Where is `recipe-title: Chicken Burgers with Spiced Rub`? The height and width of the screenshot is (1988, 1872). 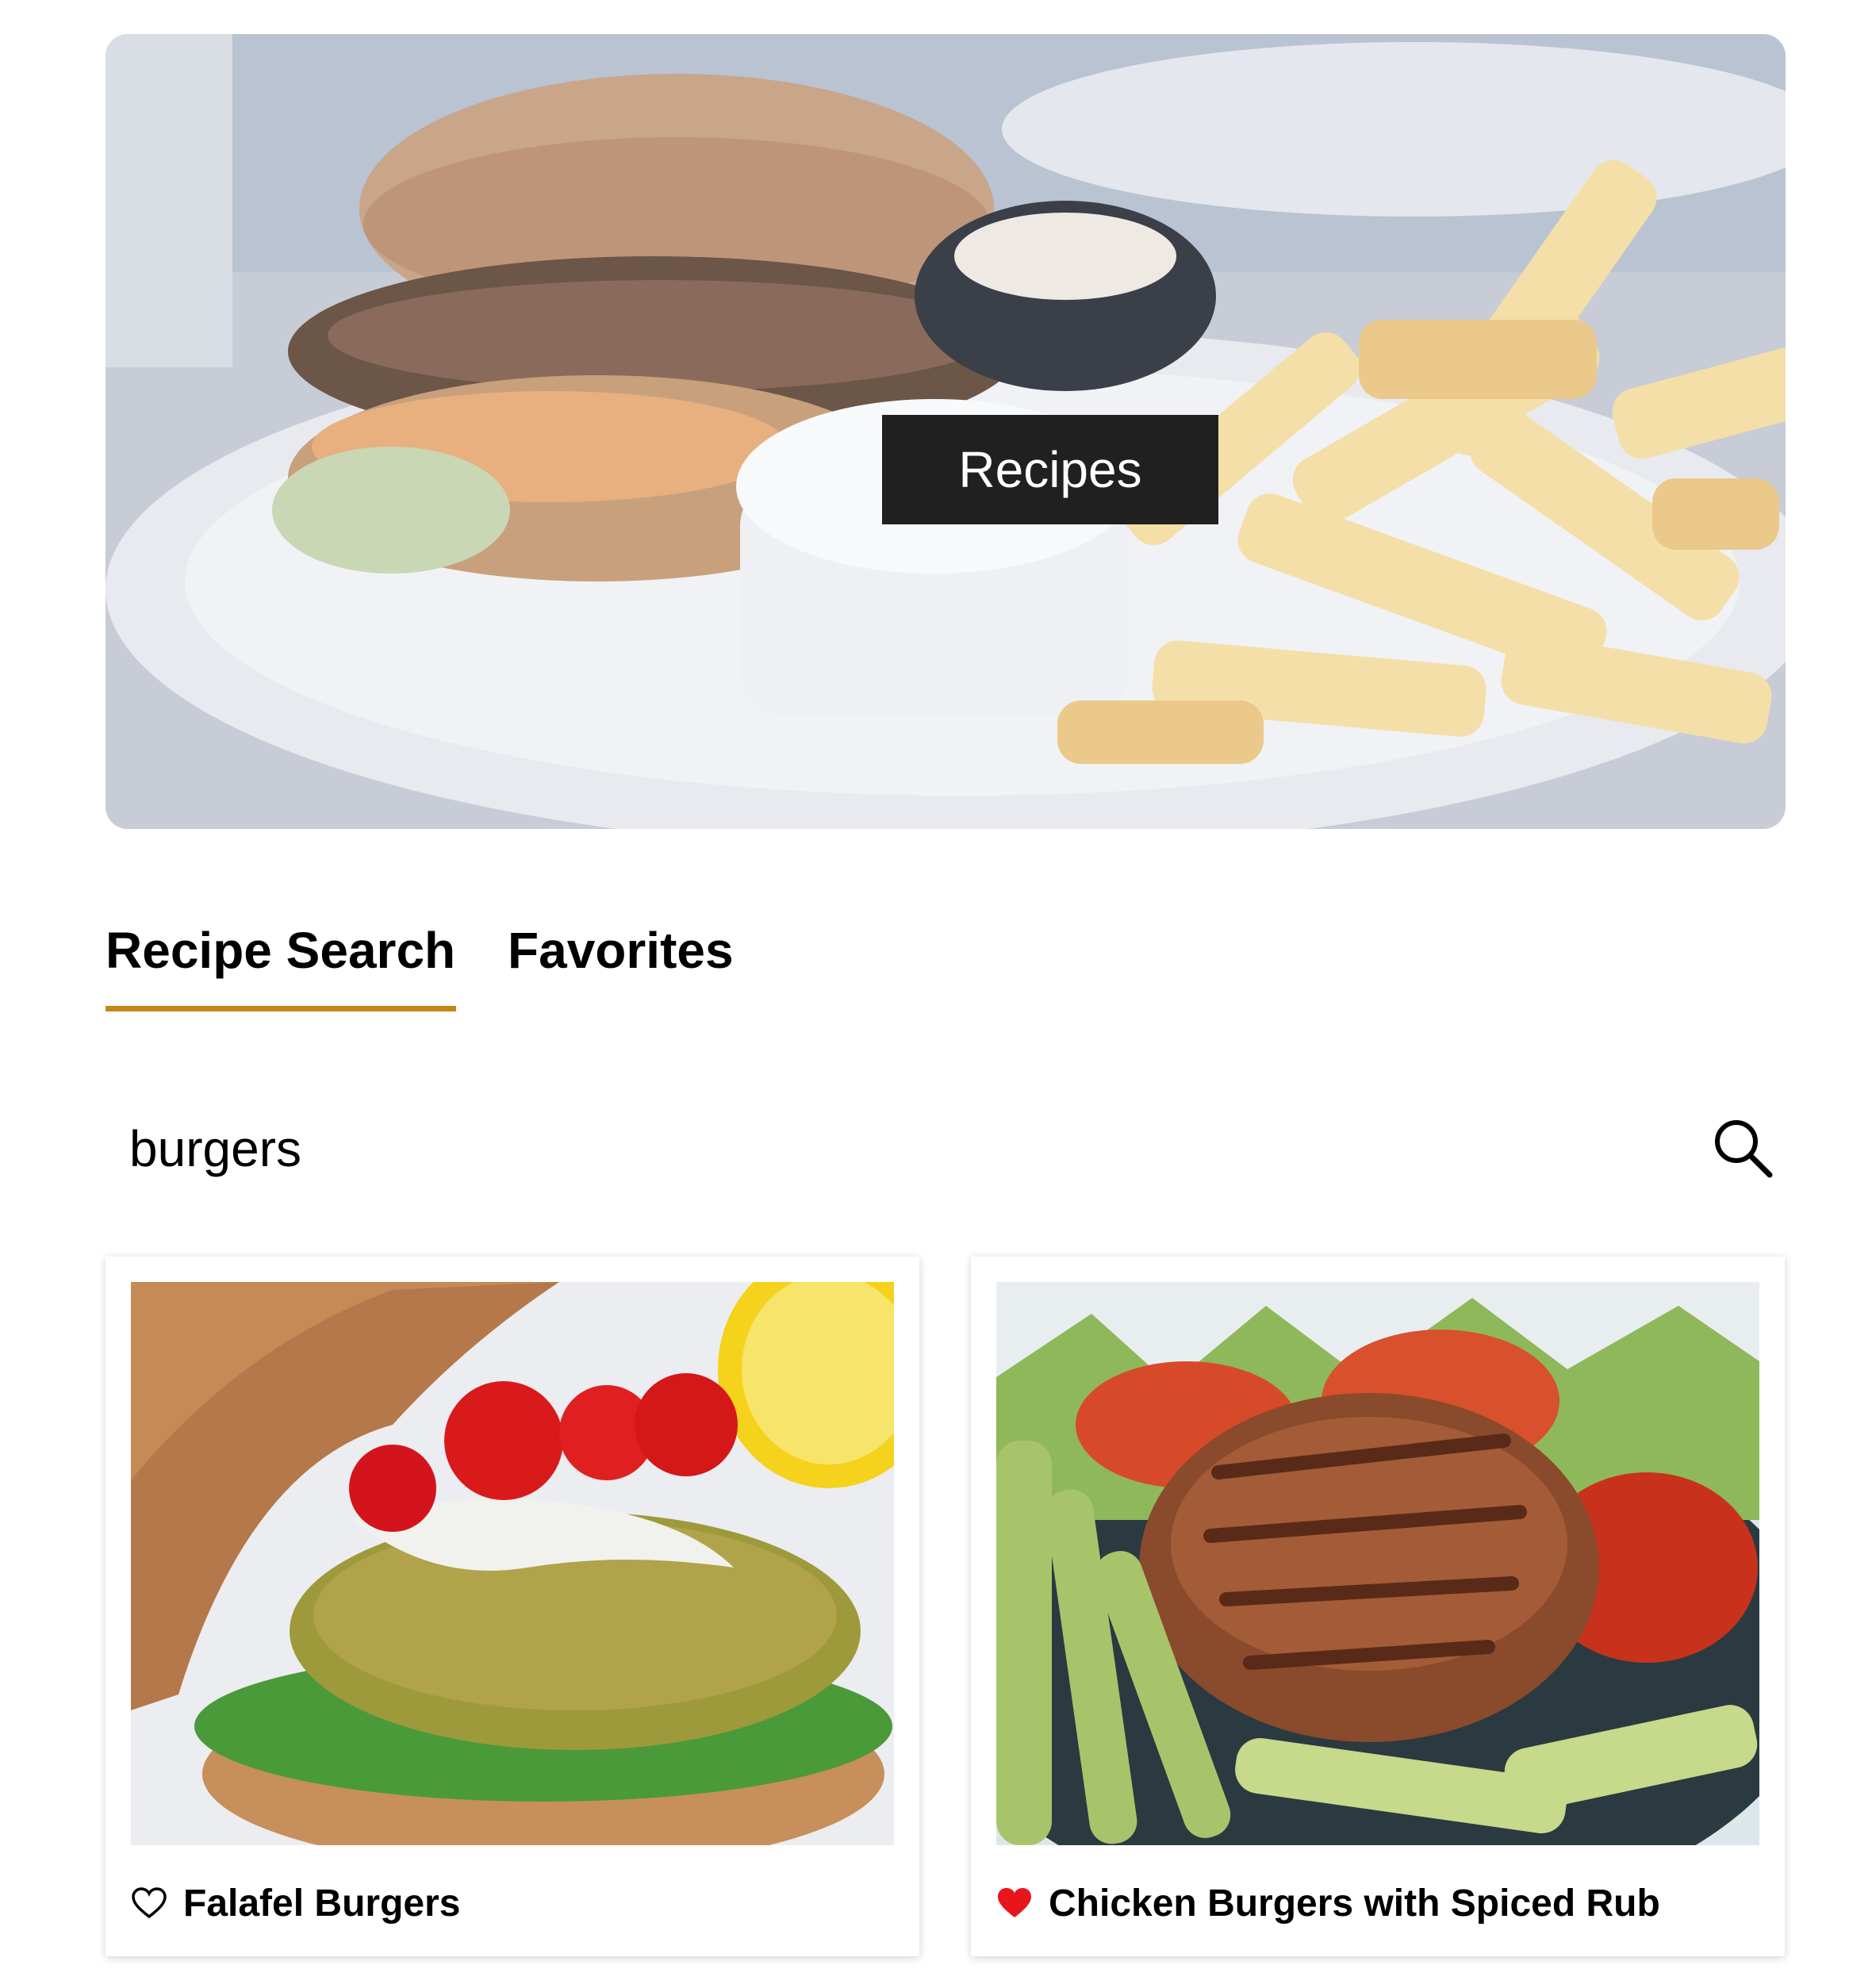
recipe-title: Chicken Burgers with Spiced Rub is located at coordinates (1354, 1904).